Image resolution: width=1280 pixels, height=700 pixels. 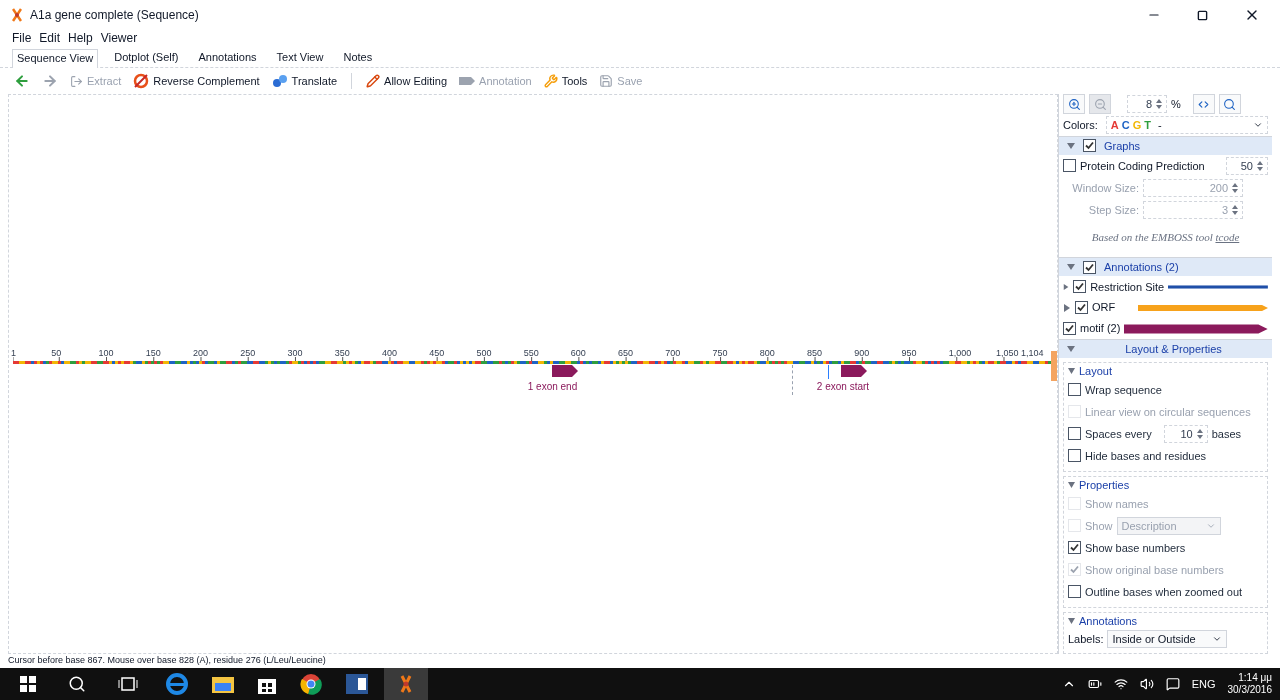 What do you see at coordinates (626, 353) in the screenshot?
I see `ruler-label: 650` at bounding box center [626, 353].